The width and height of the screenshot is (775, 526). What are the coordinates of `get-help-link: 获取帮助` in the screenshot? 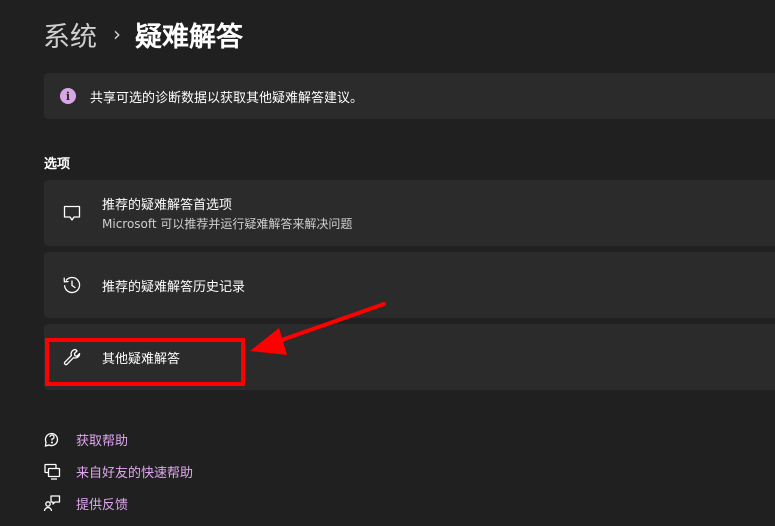 It's located at (117, 439).